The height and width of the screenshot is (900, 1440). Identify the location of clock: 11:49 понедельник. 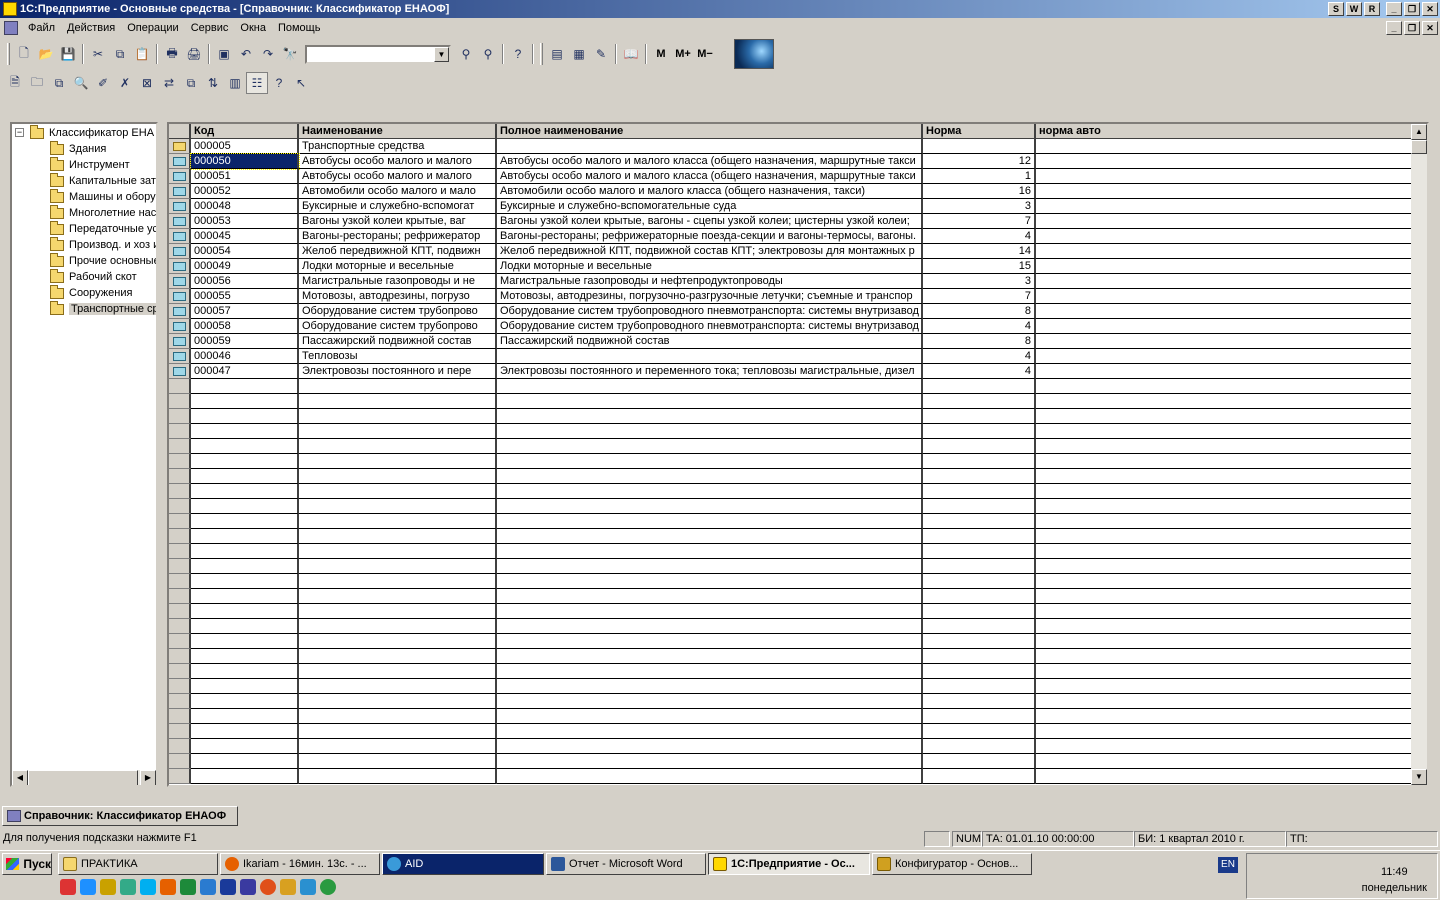
(1394, 880).